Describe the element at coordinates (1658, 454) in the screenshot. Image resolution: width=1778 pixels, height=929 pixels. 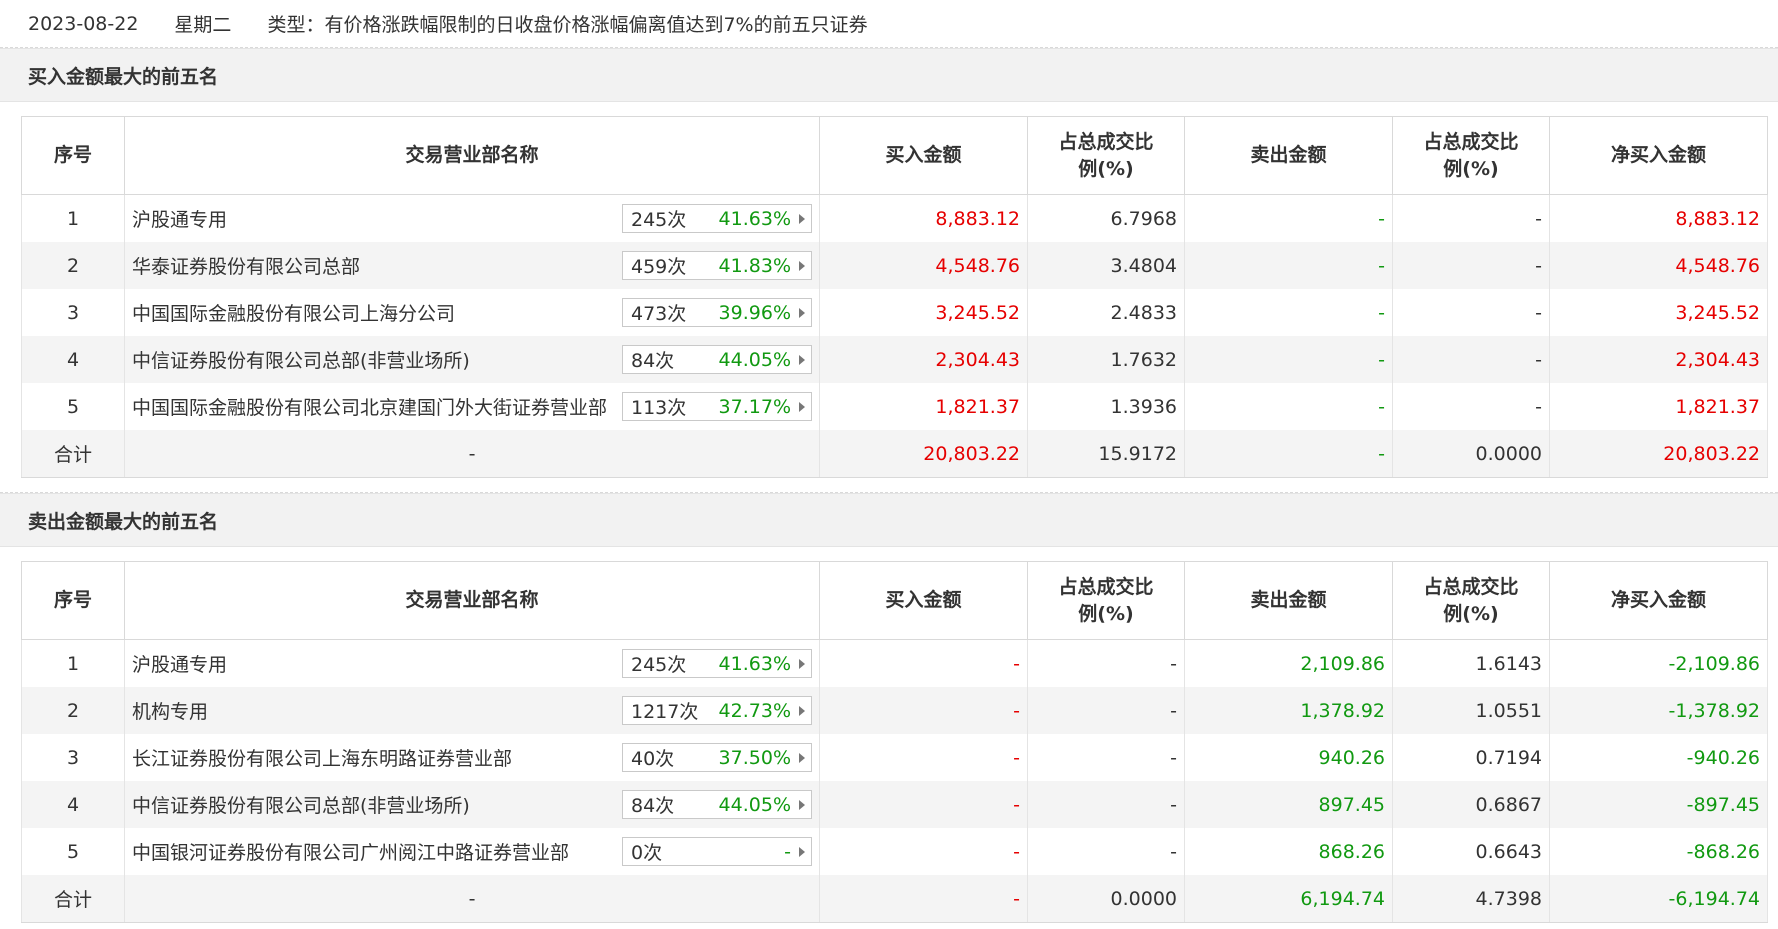
I see `total-net-cell: 20,803.22` at that location.